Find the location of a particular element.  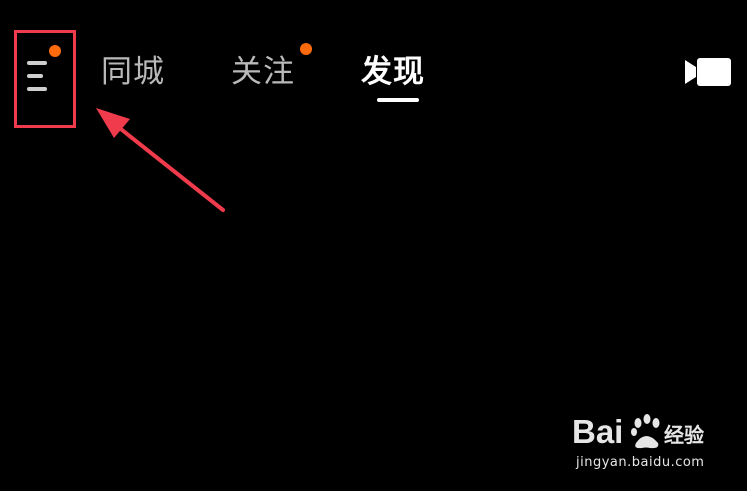

baidu-jingyan-watermark: Bai 经验 jingyan.baidu.com is located at coordinates (645, 441).